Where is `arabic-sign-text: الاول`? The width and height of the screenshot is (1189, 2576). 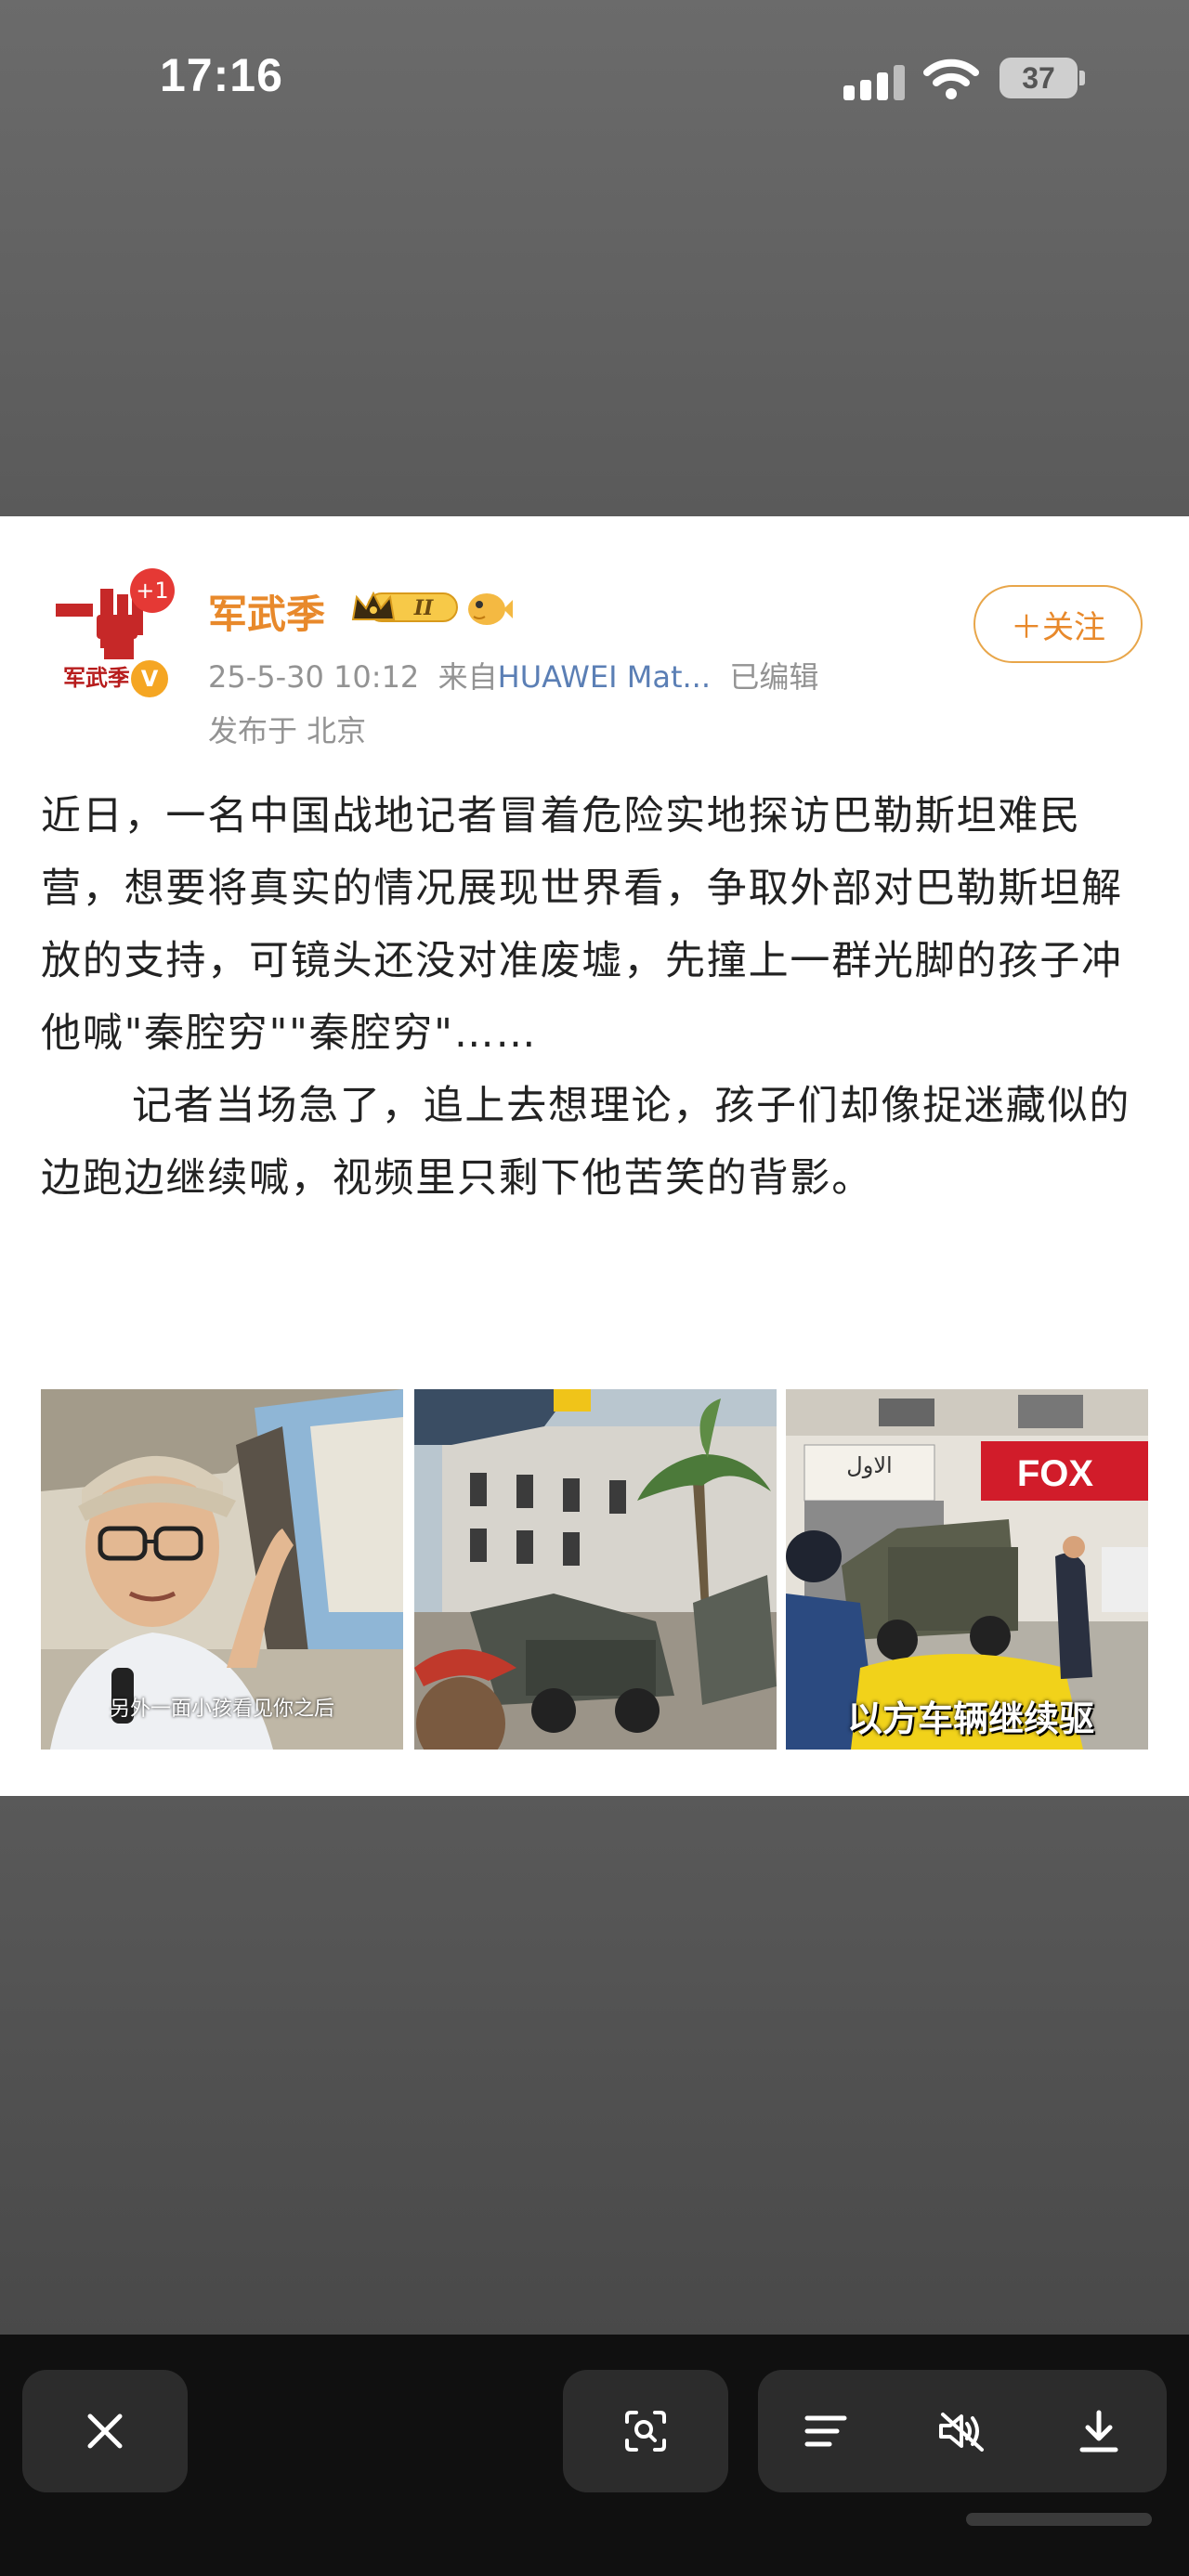
arabic-sign-text: الاول is located at coordinates (869, 1465).